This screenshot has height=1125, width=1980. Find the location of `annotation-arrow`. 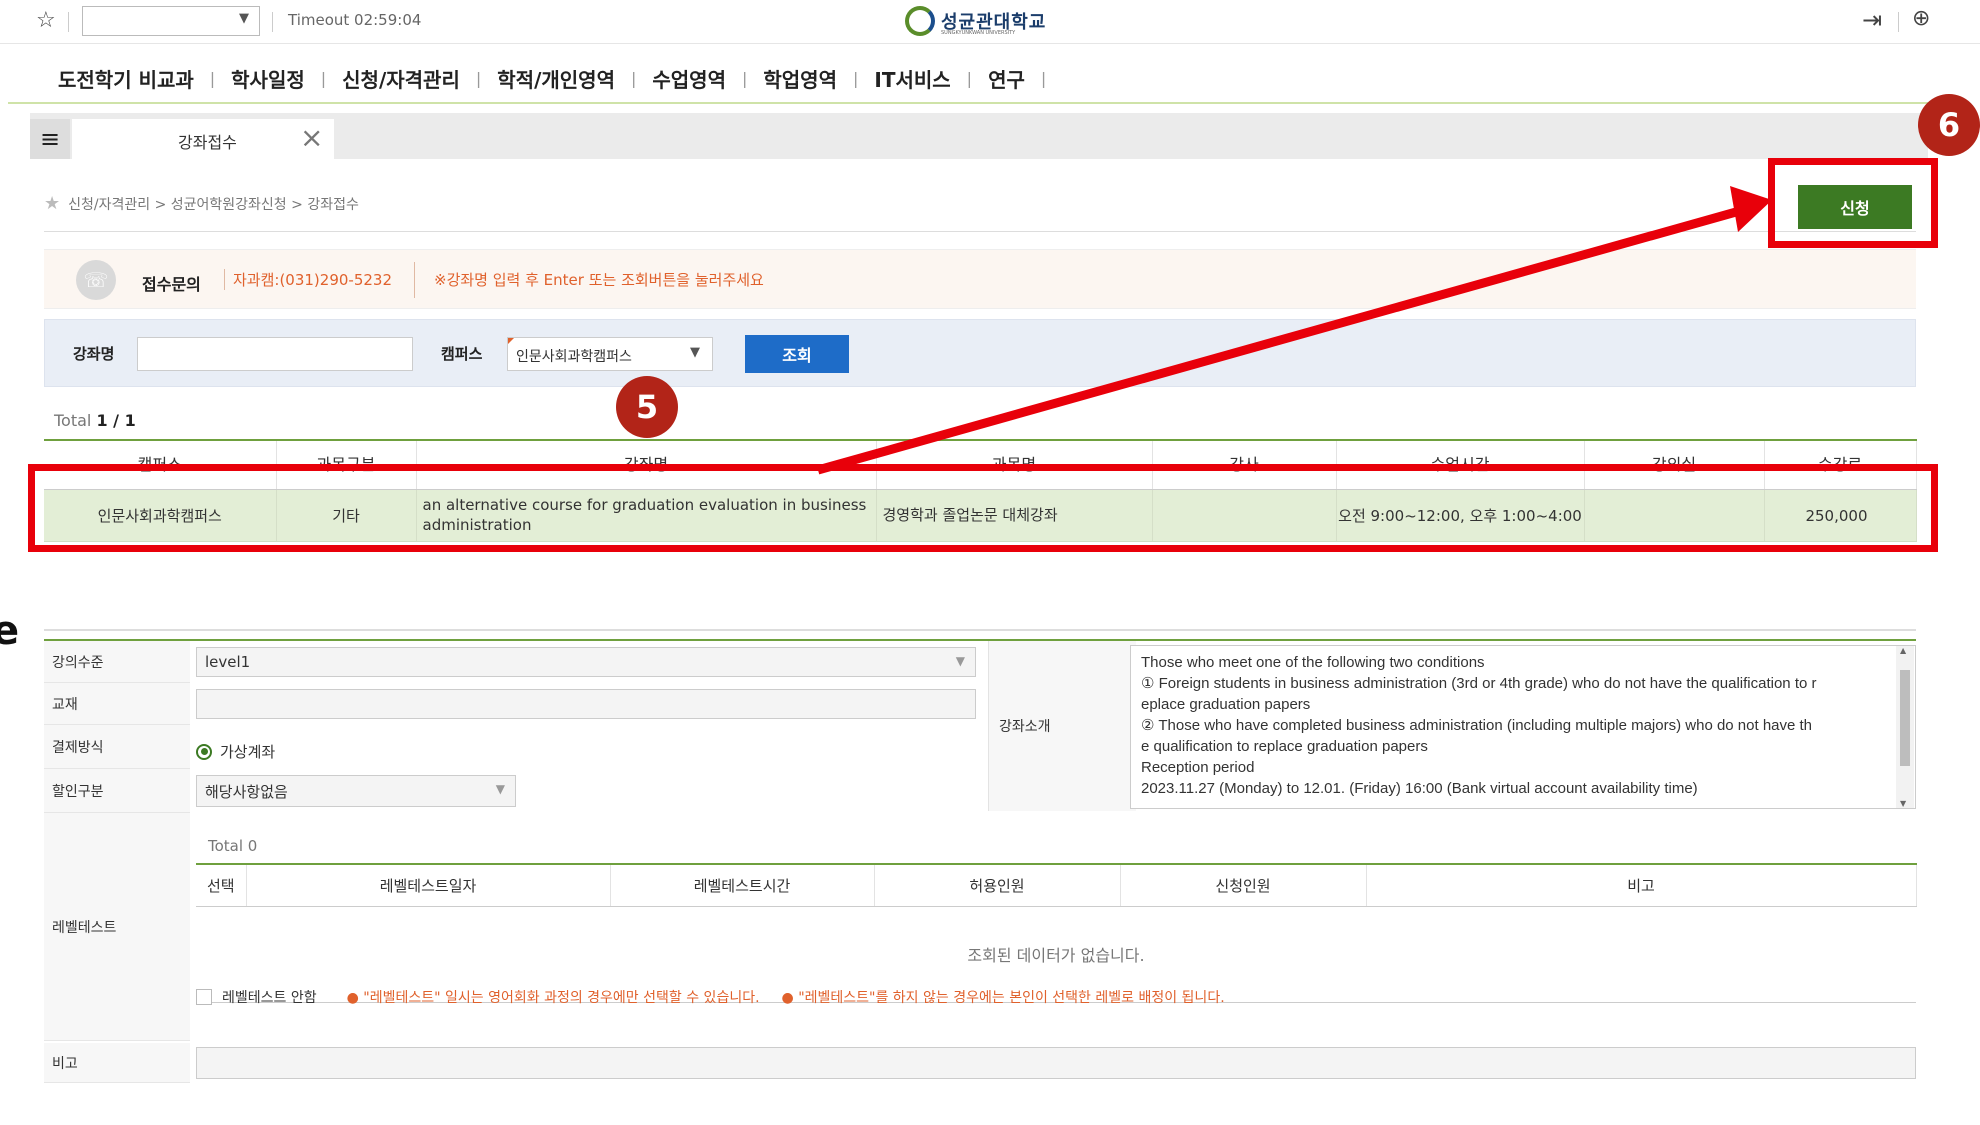

annotation-arrow is located at coordinates (1294, 330).